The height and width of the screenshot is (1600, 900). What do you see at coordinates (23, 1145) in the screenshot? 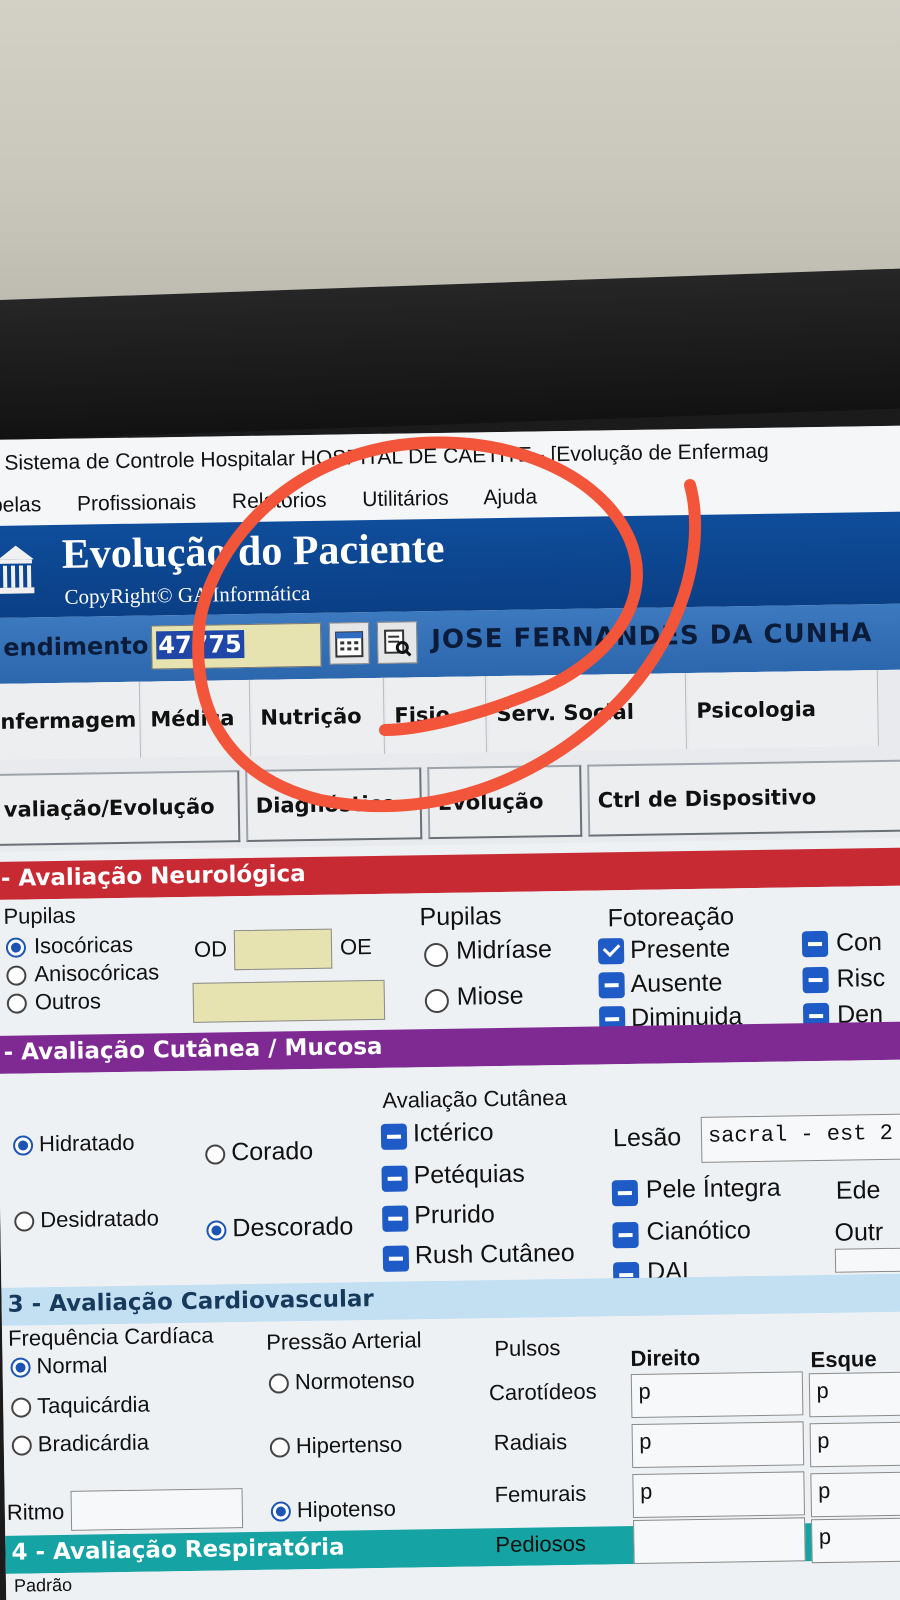
I see `radio-hidratado` at bounding box center [23, 1145].